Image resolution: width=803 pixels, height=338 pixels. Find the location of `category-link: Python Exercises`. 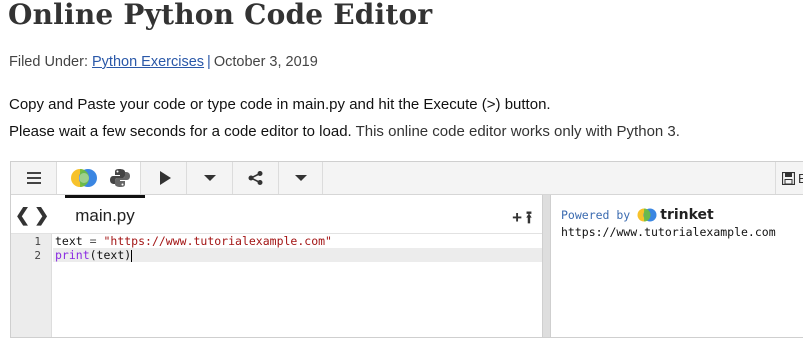

category-link: Python Exercises is located at coordinates (148, 62).